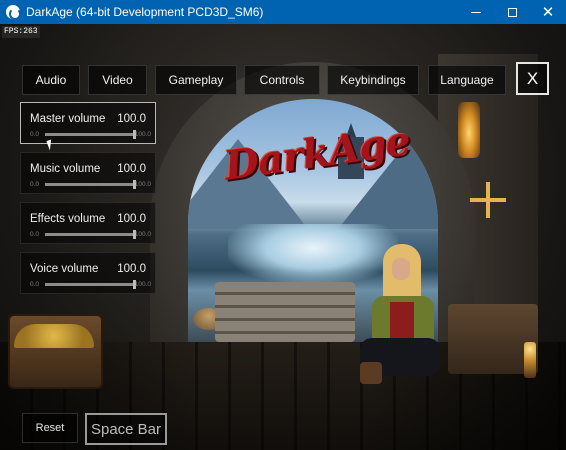 The image size is (566, 450). What do you see at coordinates (131, 119) in the screenshot?
I see `master-volume-value: 100.0` at bounding box center [131, 119].